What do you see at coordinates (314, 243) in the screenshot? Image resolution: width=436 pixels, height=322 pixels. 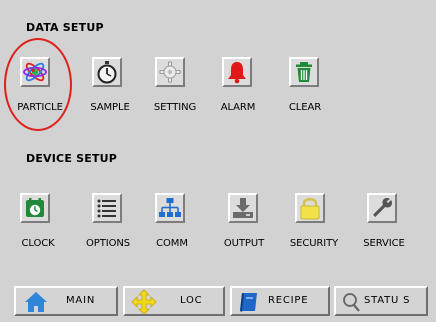 I see `security-label: SECURITY` at bounding box center [314, 243].